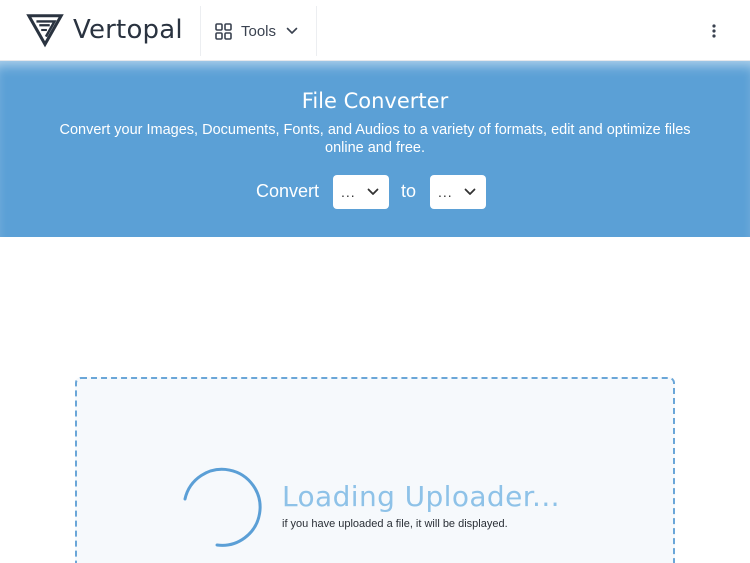 Image resolution: width=750 pixels, height=563 pixels. What do you see at coordinates (409, 191) in the screenshot?
I see `to-label: to` at bounding box center [409, 191].